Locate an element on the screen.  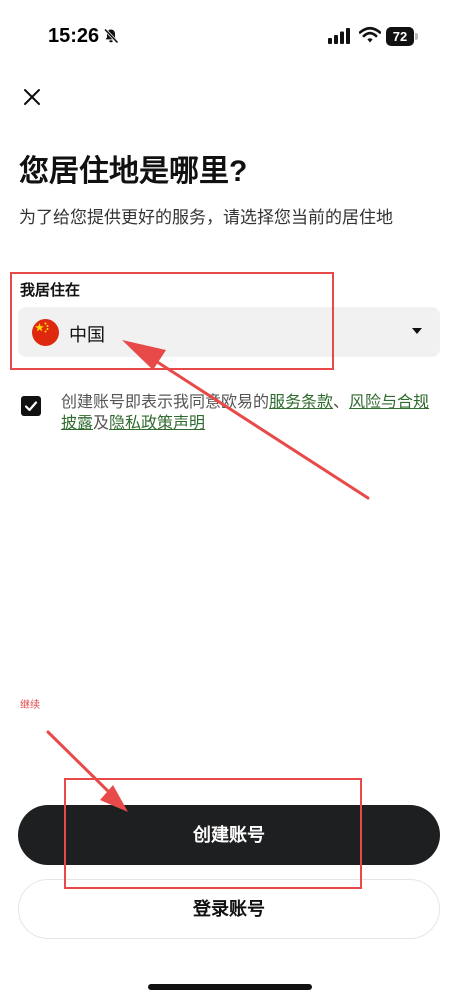
home-indicator is located at coordinates (230, 987).